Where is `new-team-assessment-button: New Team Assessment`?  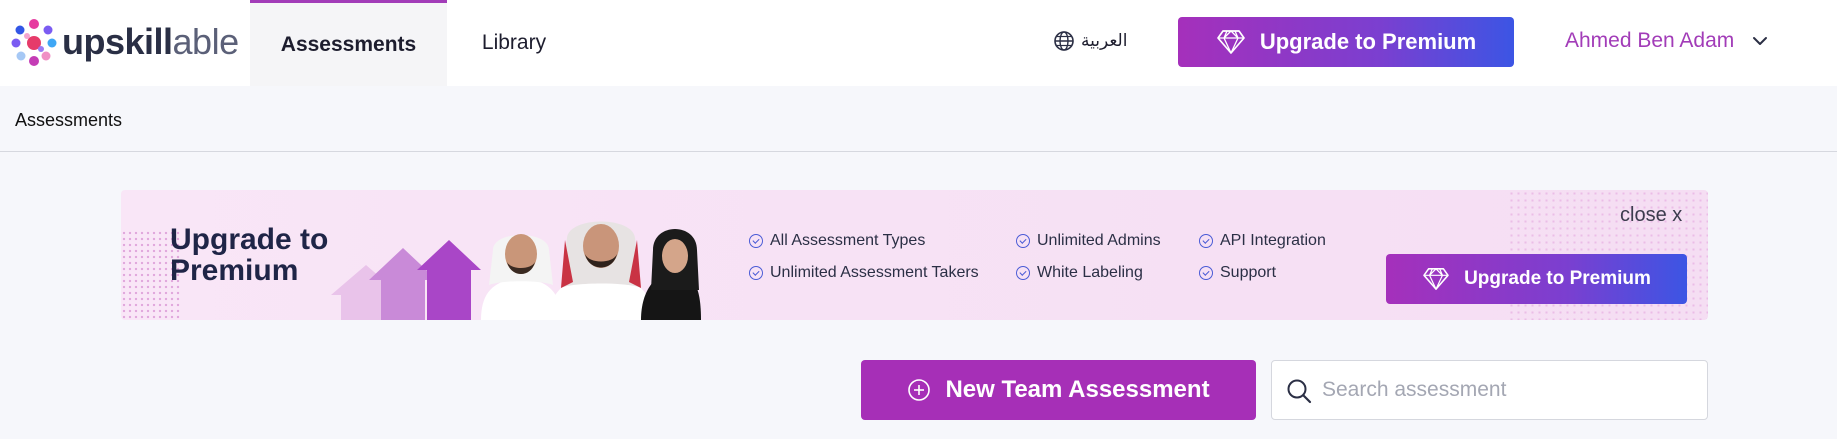
new-team-assessment-button: New Team Assessment is located at coordinates (1058, 390).